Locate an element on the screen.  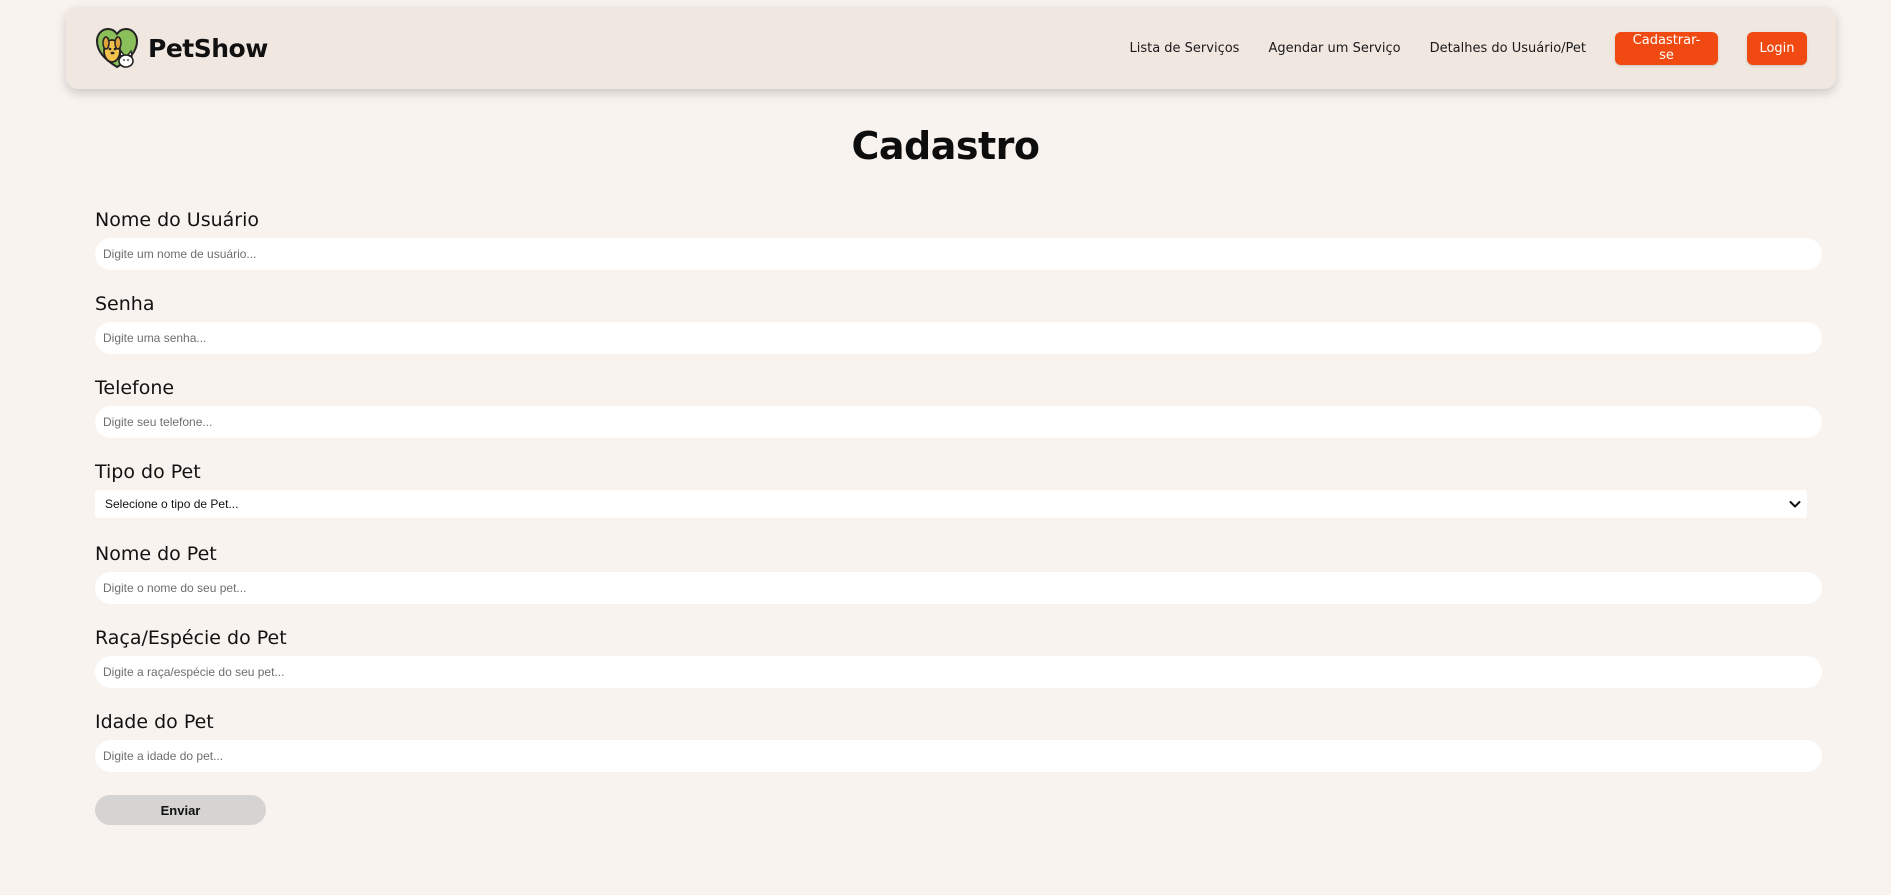
username-field-group: Nome do Usuário is located at coordinates (958, 238).